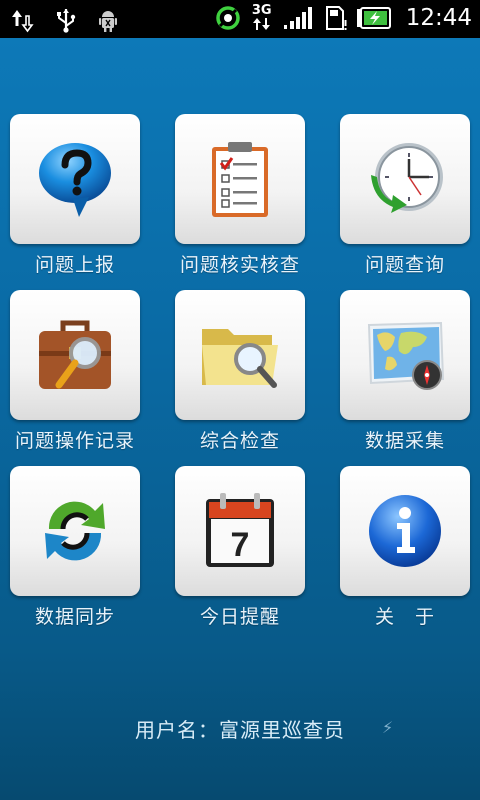  I want to click on tile-operation-log, so click(75, 355).